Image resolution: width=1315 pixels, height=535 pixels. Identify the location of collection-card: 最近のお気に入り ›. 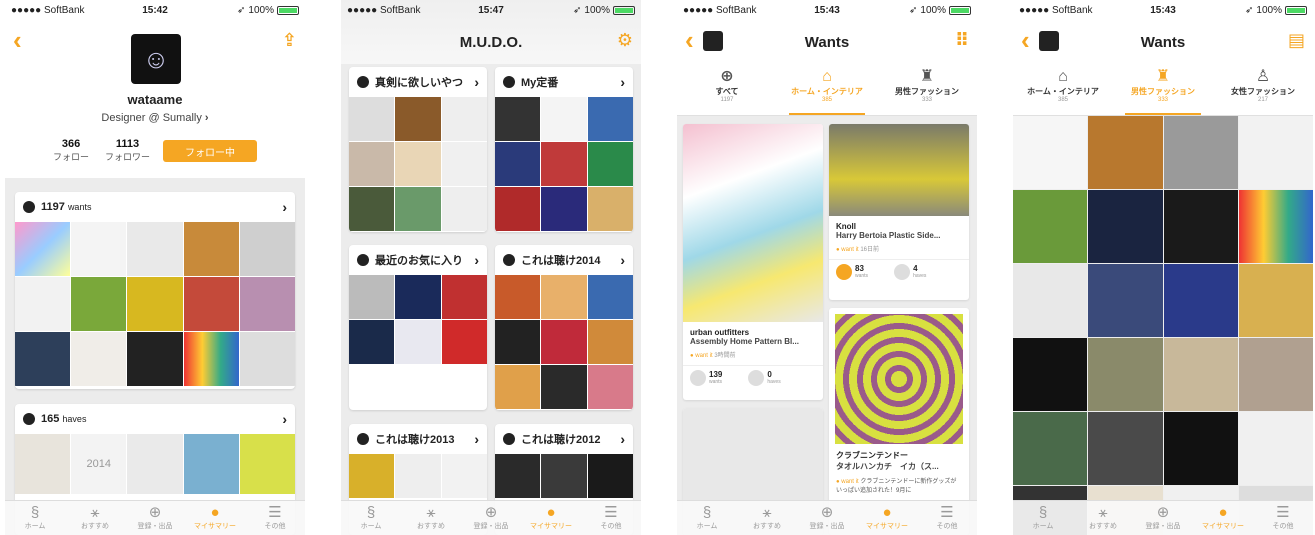
(418, 327).